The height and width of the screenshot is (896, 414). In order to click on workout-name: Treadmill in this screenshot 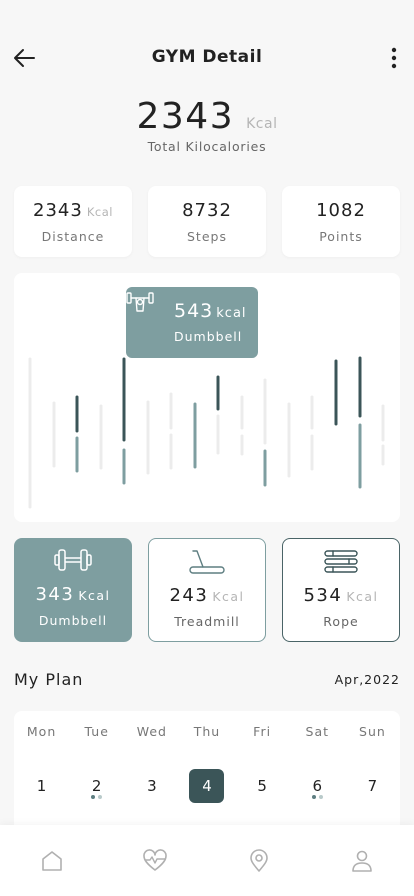, I will do `click(207, 621)`.